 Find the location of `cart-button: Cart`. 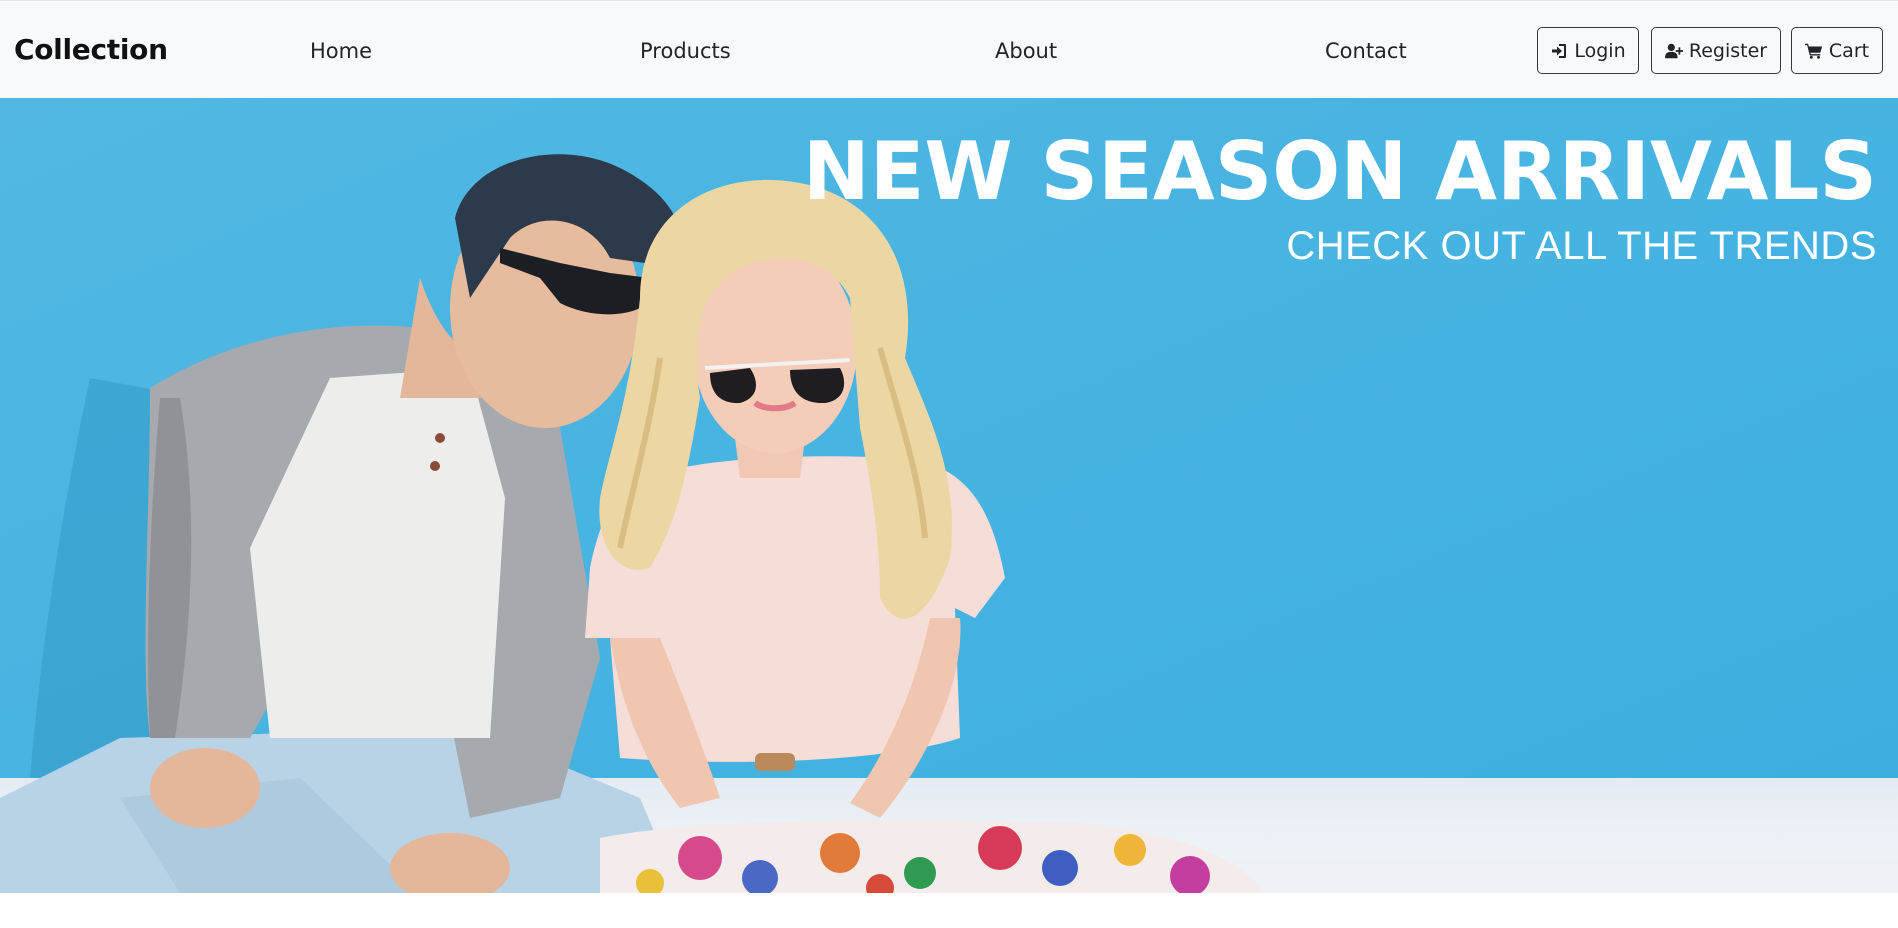

cart-button: Cart is located at coordinates (1837, 50).